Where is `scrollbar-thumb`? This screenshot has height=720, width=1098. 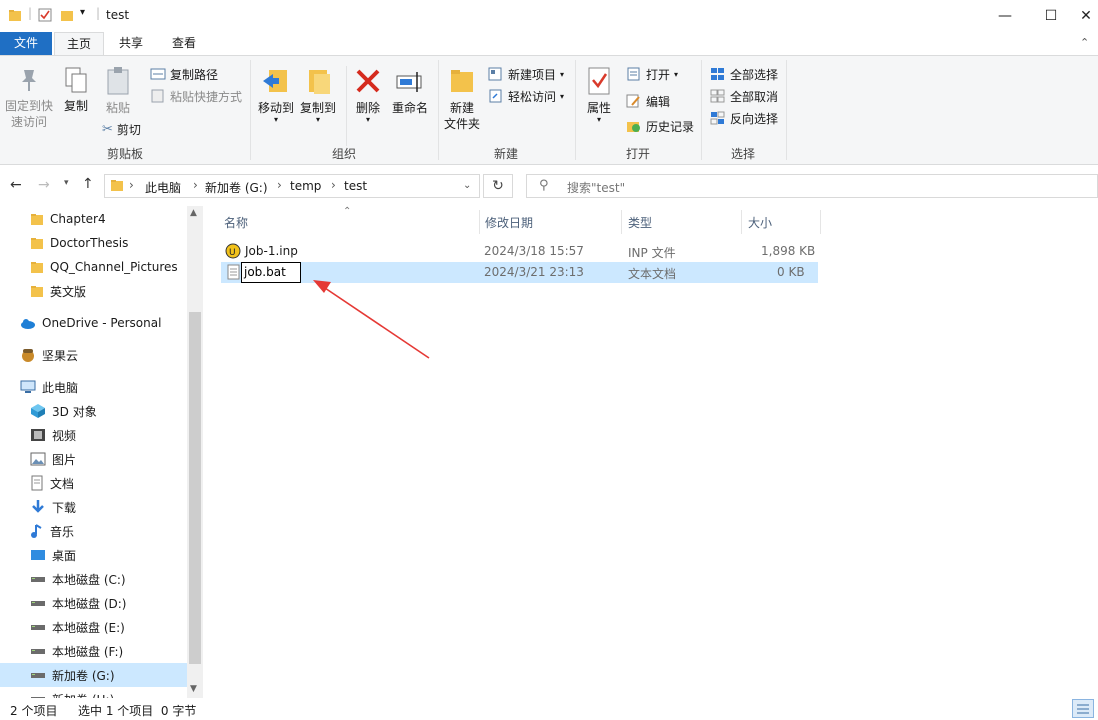 scrollbar-thumb is located at coordinates (195, 488).